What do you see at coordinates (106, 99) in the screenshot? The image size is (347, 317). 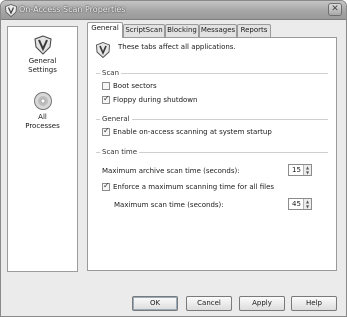 I see `floppy-checkbox` at bounding box center [106, 99].